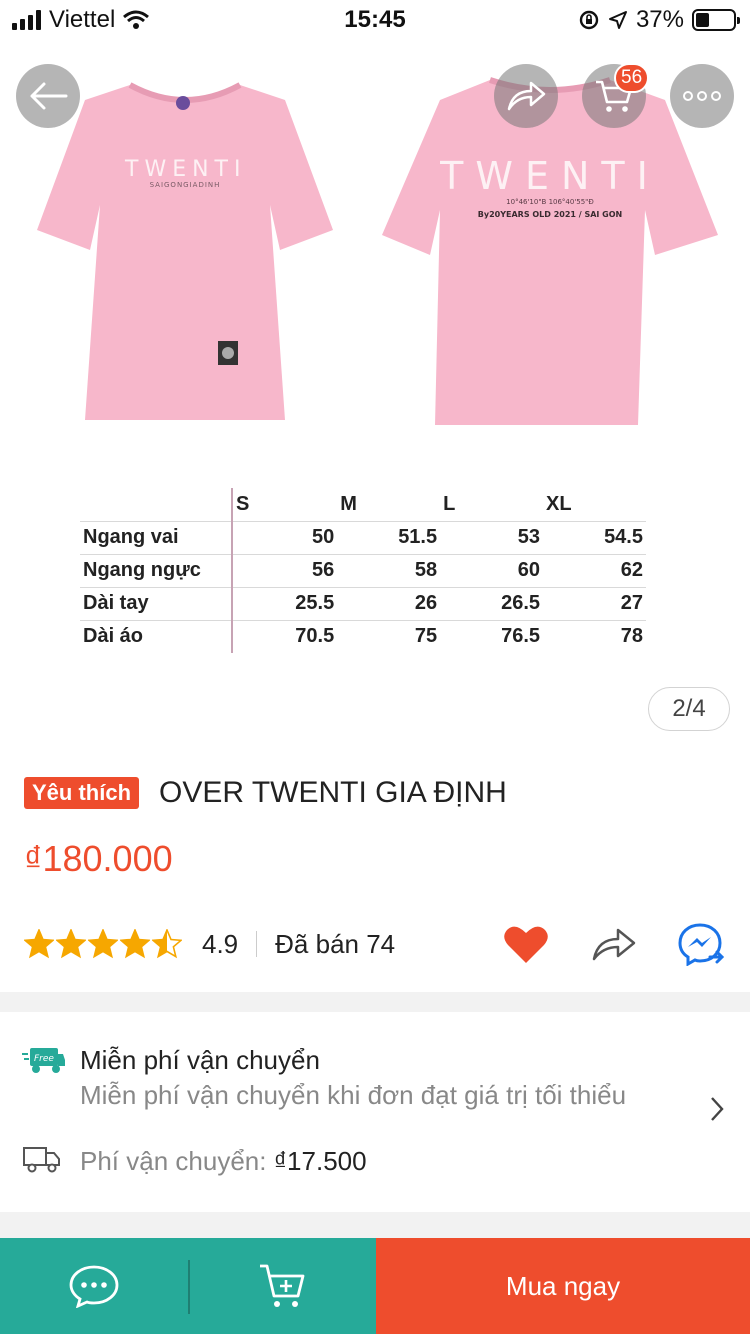  What do you see at coordinates (323, 537) in the screenshot?
I see `size-chart-cell: 50` at bounding box center [323, 537].